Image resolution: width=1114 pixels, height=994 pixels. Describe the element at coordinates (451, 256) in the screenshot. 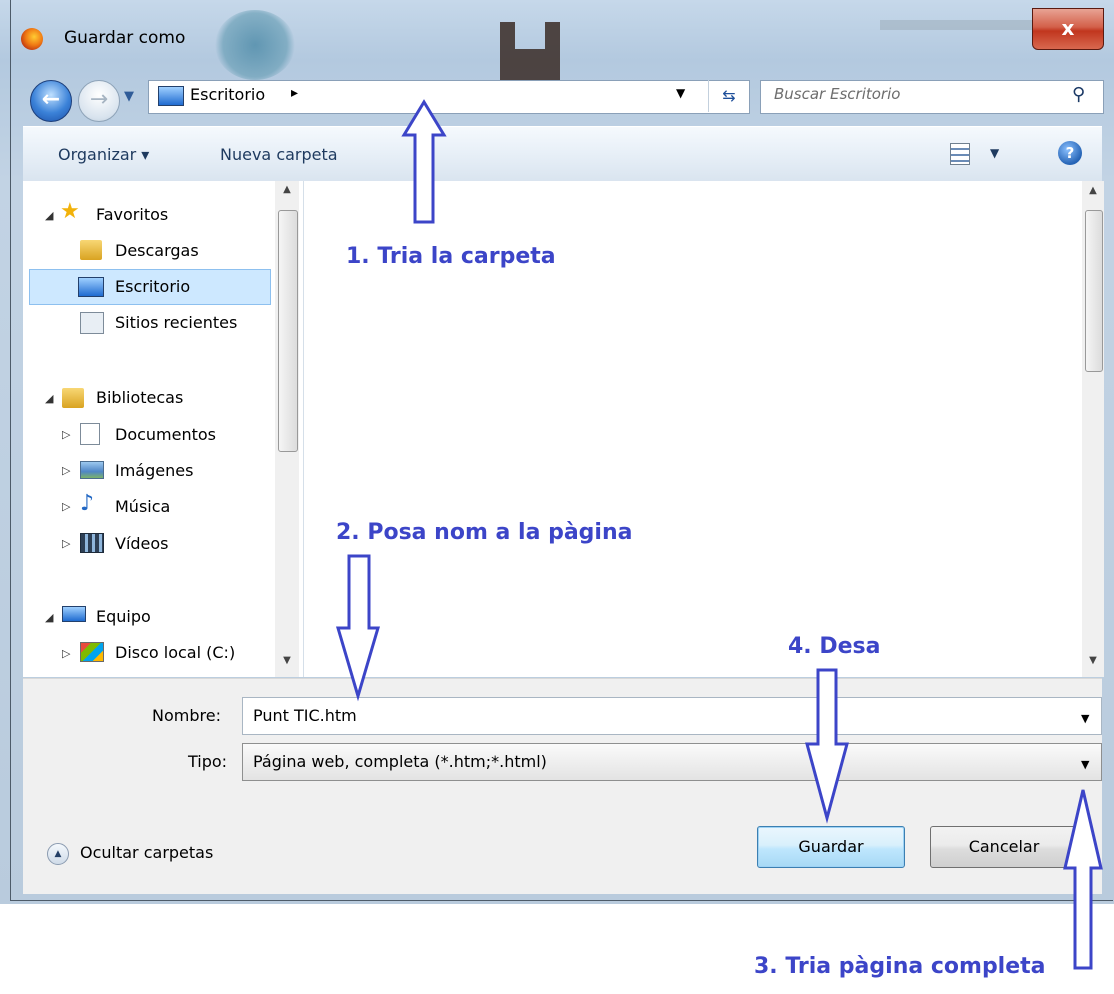

I see `annotation-step-1: 1. Tria la carpeta` at that location.